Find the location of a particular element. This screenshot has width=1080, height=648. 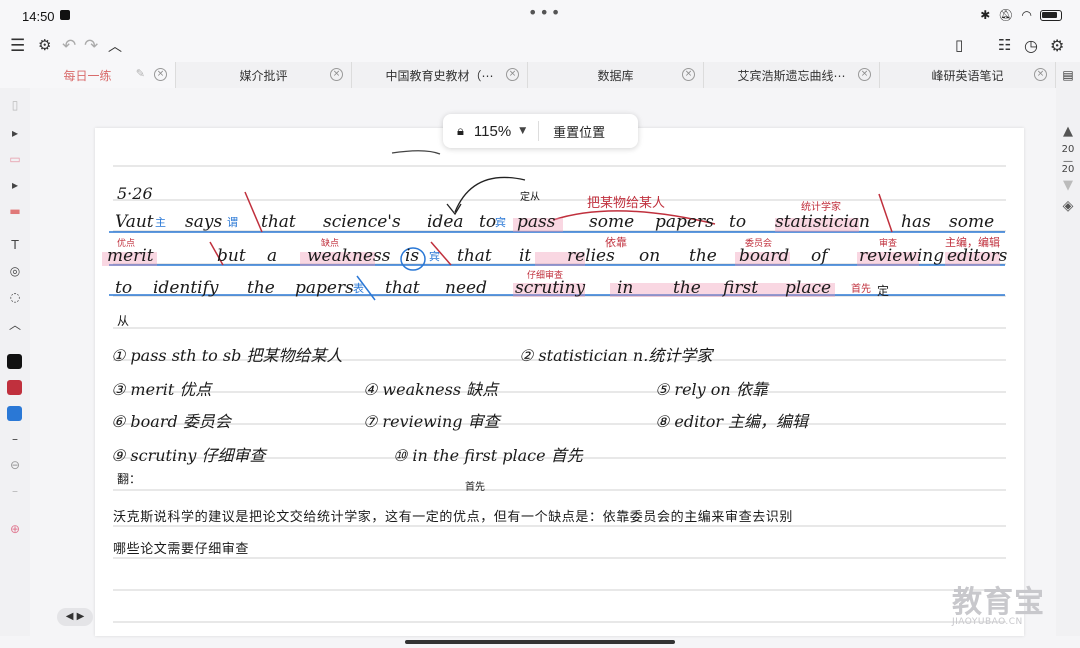

eraser-icon: ▬ is located at coordinates (15, 211).